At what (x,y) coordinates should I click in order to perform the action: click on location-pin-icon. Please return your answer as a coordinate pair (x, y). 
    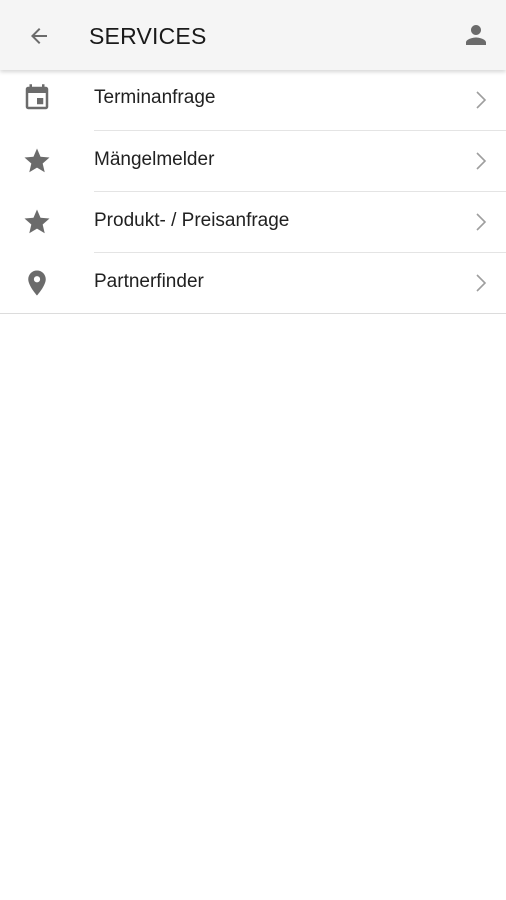
    Looking at the image, I should click on (37, 283).